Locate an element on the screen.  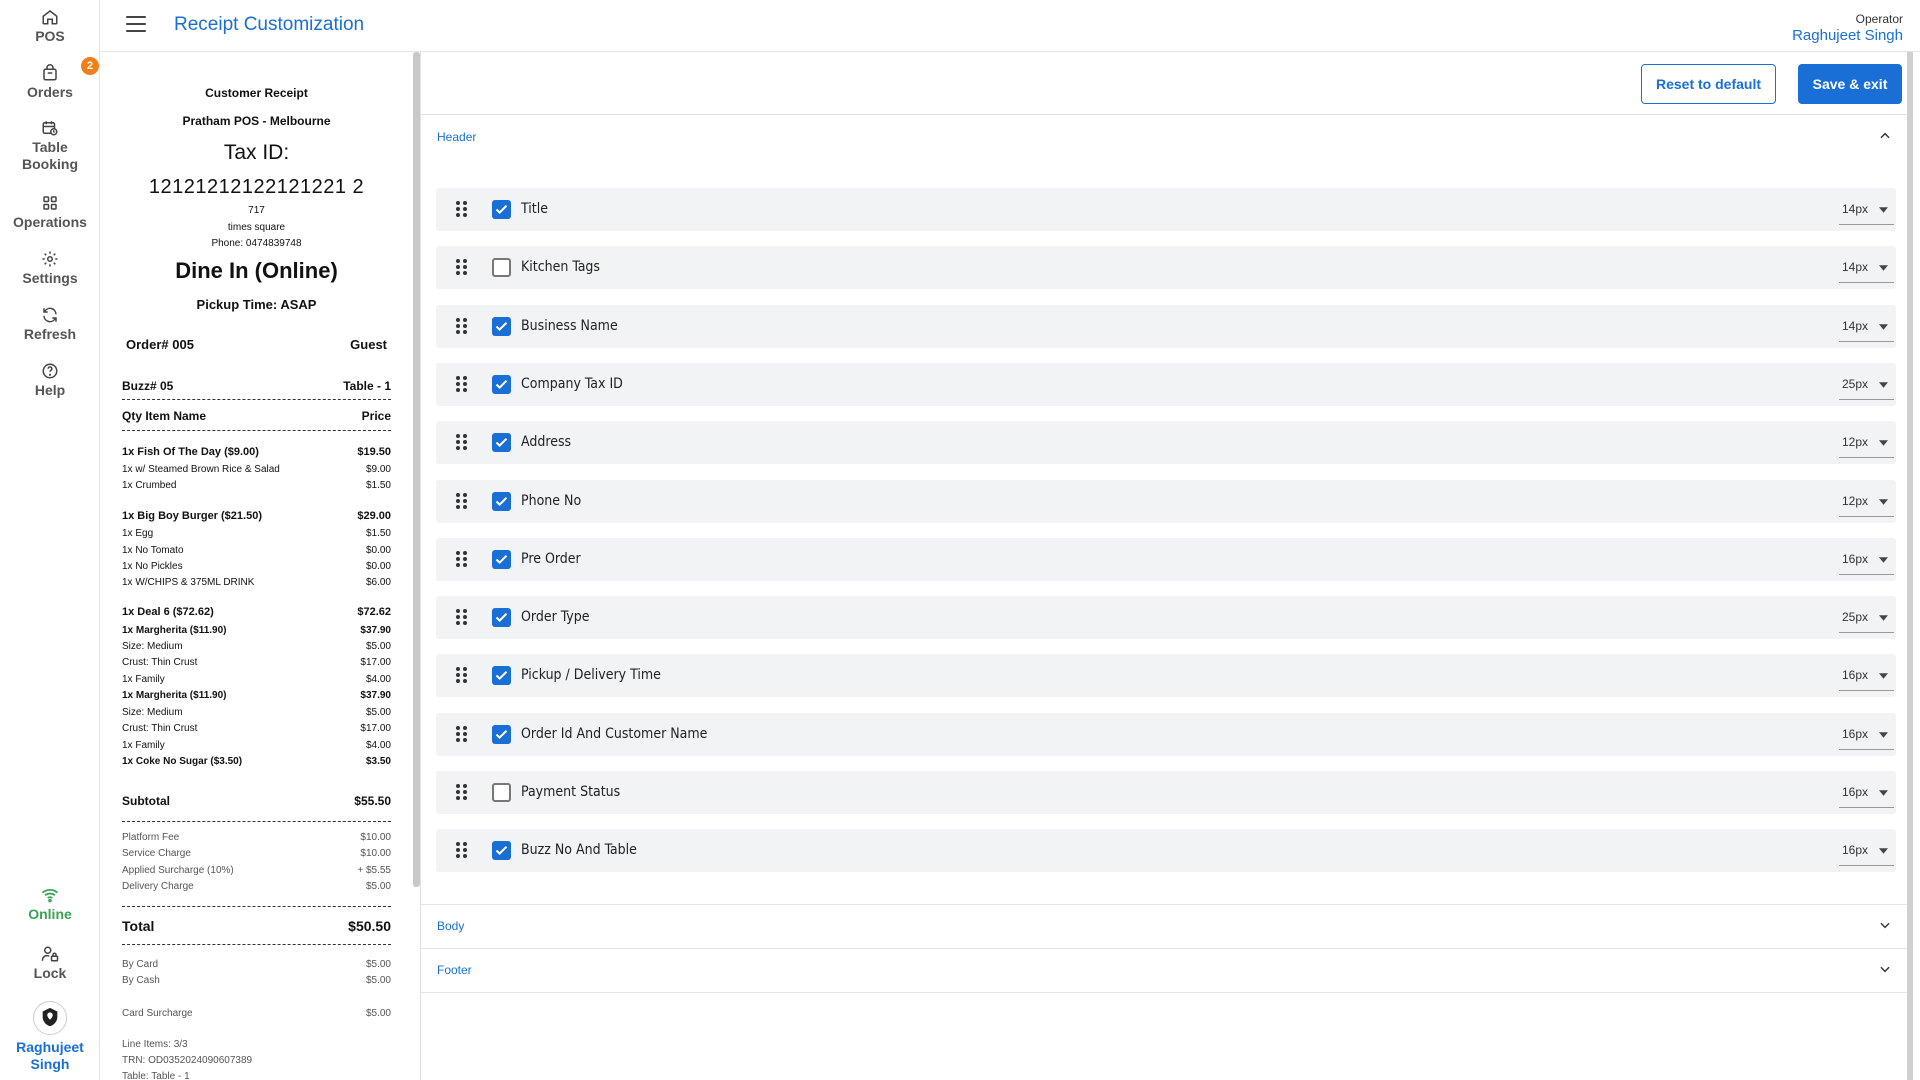
nav-table-label-2: Booking is located at coordinates (50, 164).